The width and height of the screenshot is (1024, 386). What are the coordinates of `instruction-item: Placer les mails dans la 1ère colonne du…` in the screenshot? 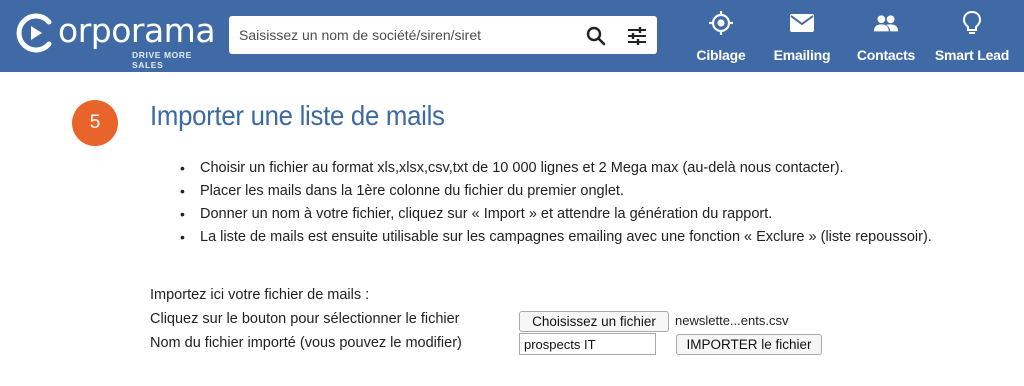 It's located at (558, 191).